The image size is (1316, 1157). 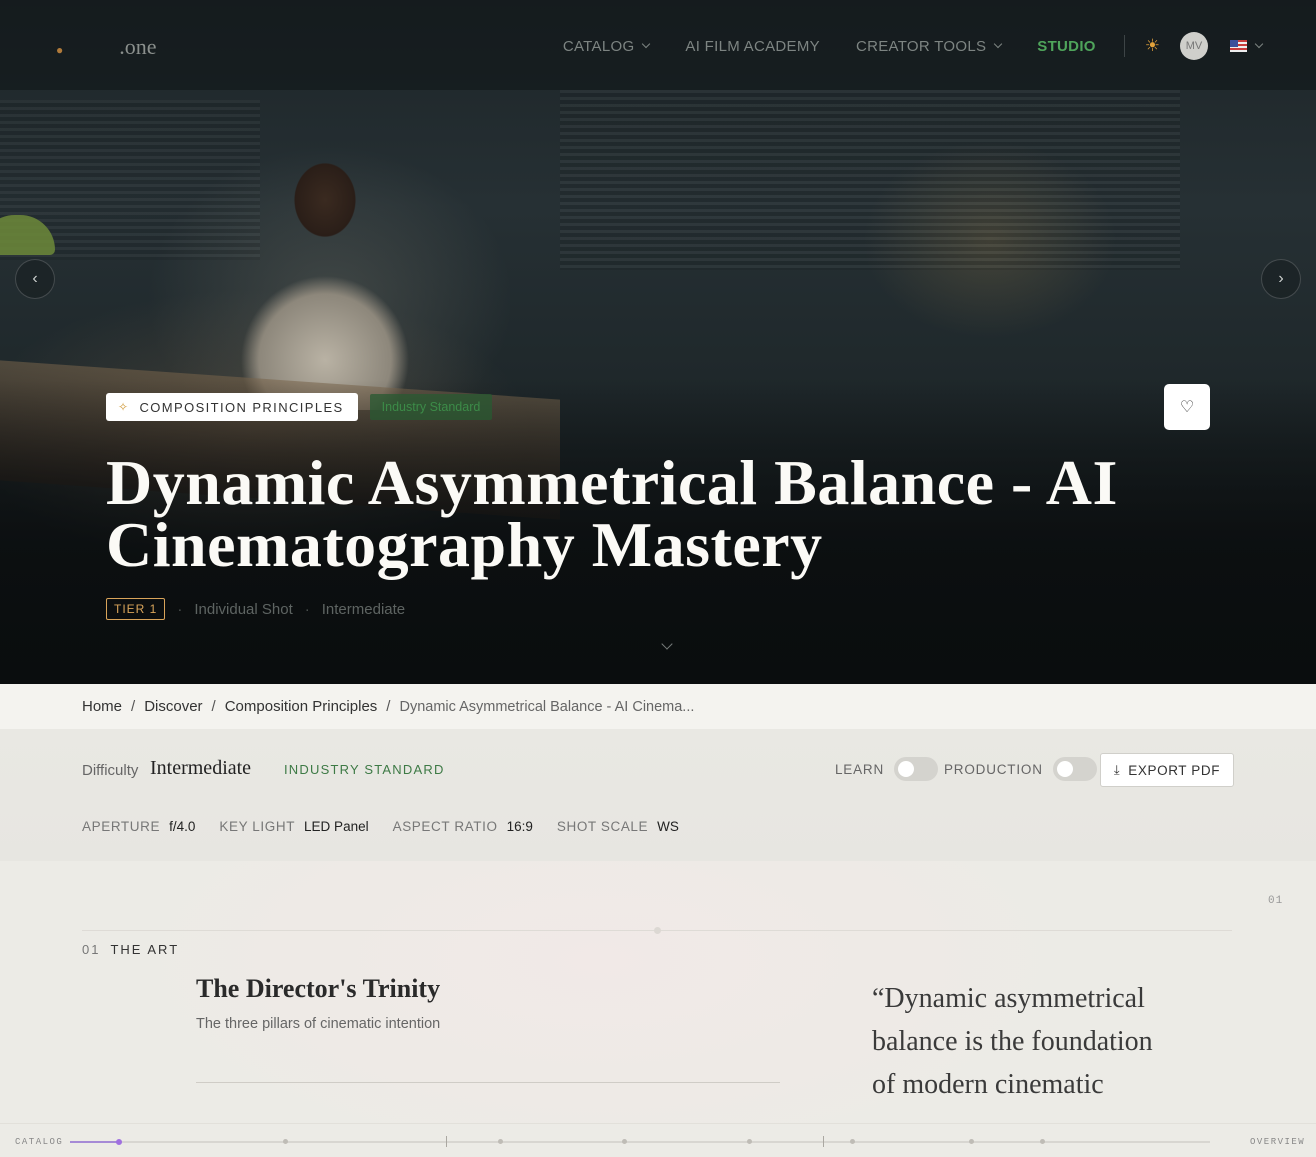 I want to click on nav-item-catalog: CATALOG, so click(x=606, y=46).